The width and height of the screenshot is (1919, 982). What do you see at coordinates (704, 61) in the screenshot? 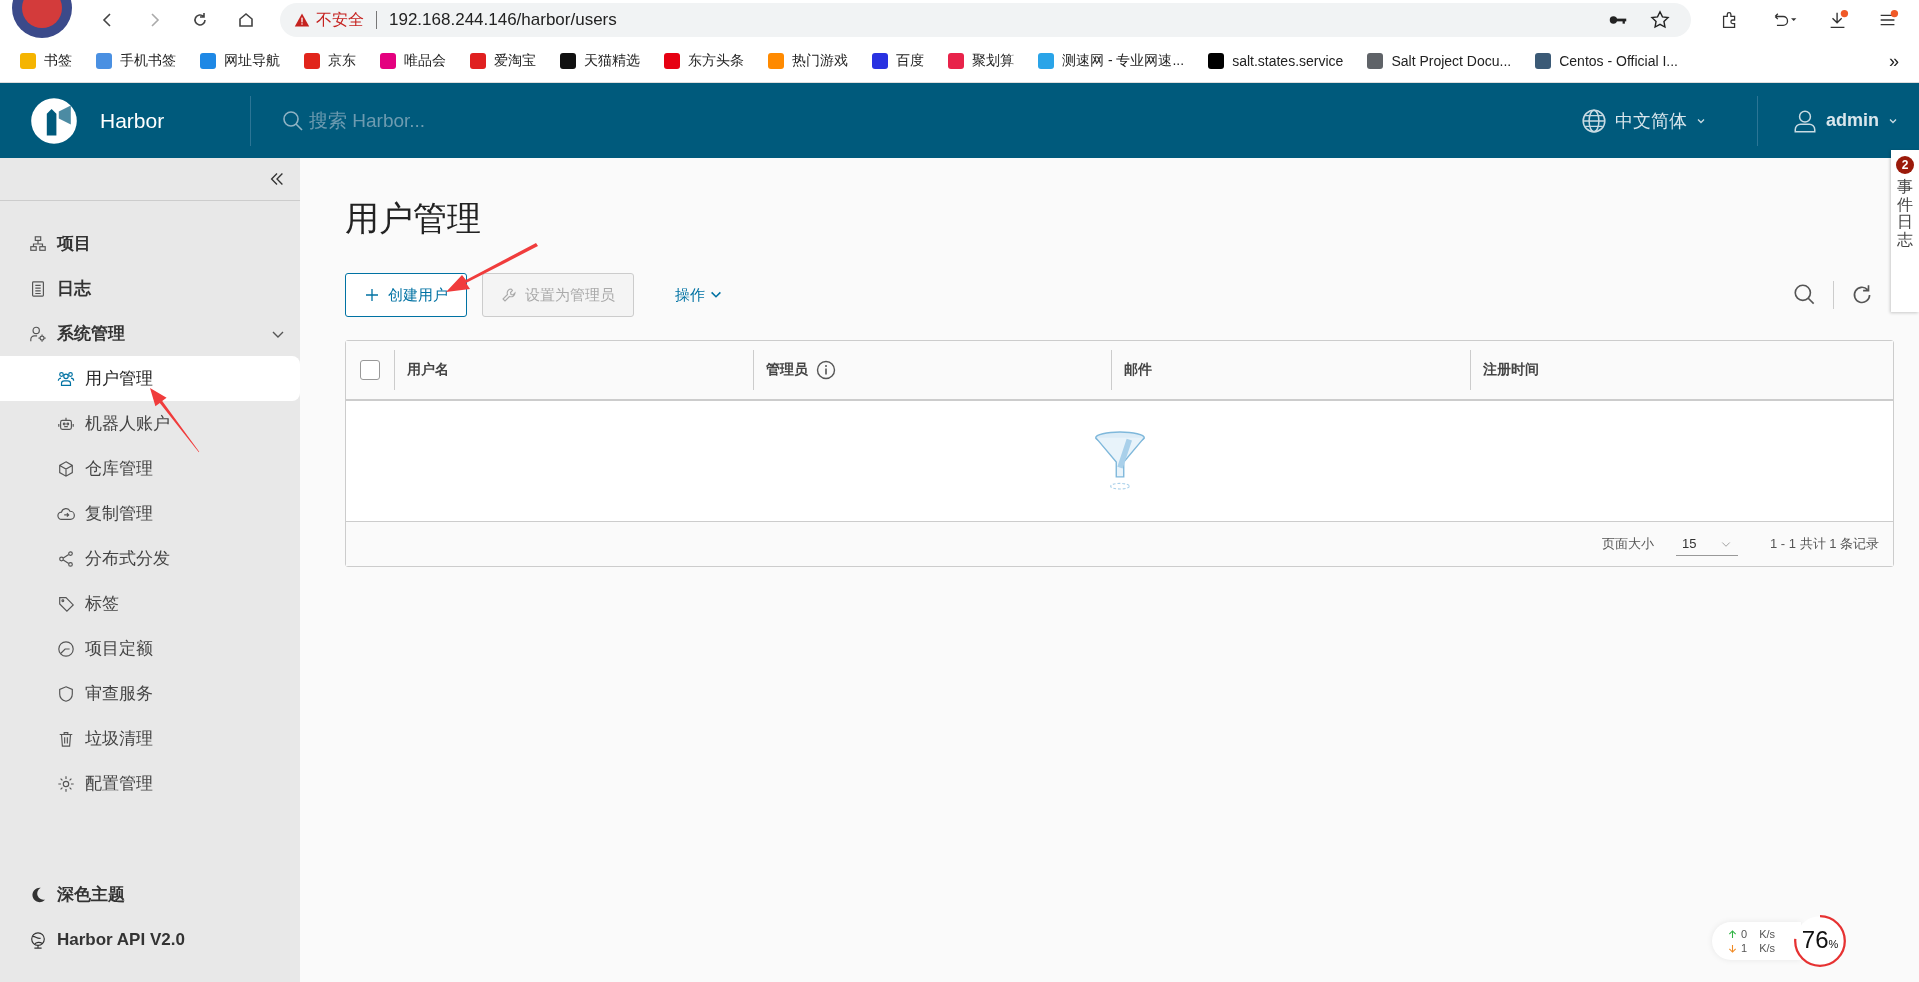
I see `bookmark: 东方头条` at bounding box center [704, 61].